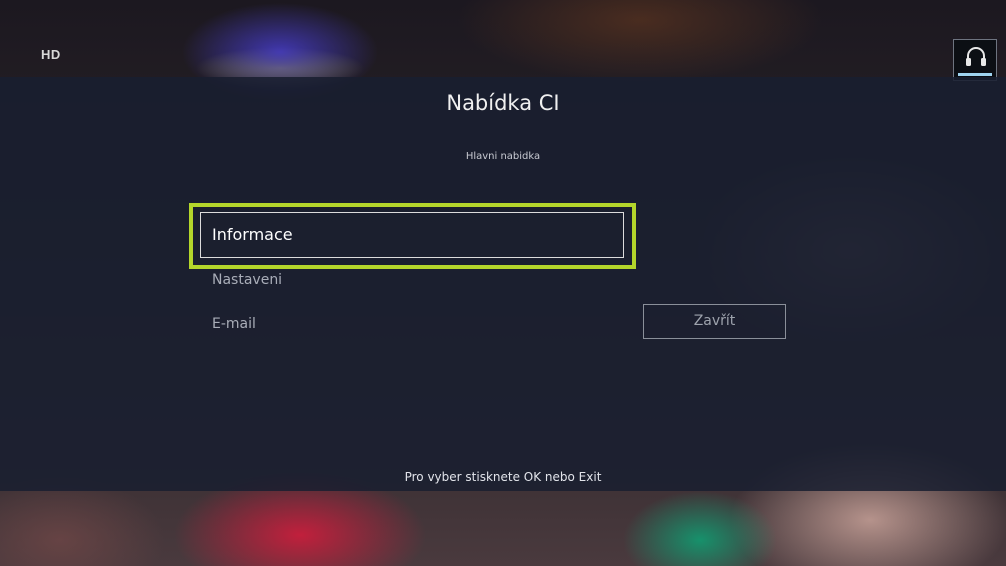 The image size is (1006, 566). I want to click on headset-level-bar, so click(975, 74).